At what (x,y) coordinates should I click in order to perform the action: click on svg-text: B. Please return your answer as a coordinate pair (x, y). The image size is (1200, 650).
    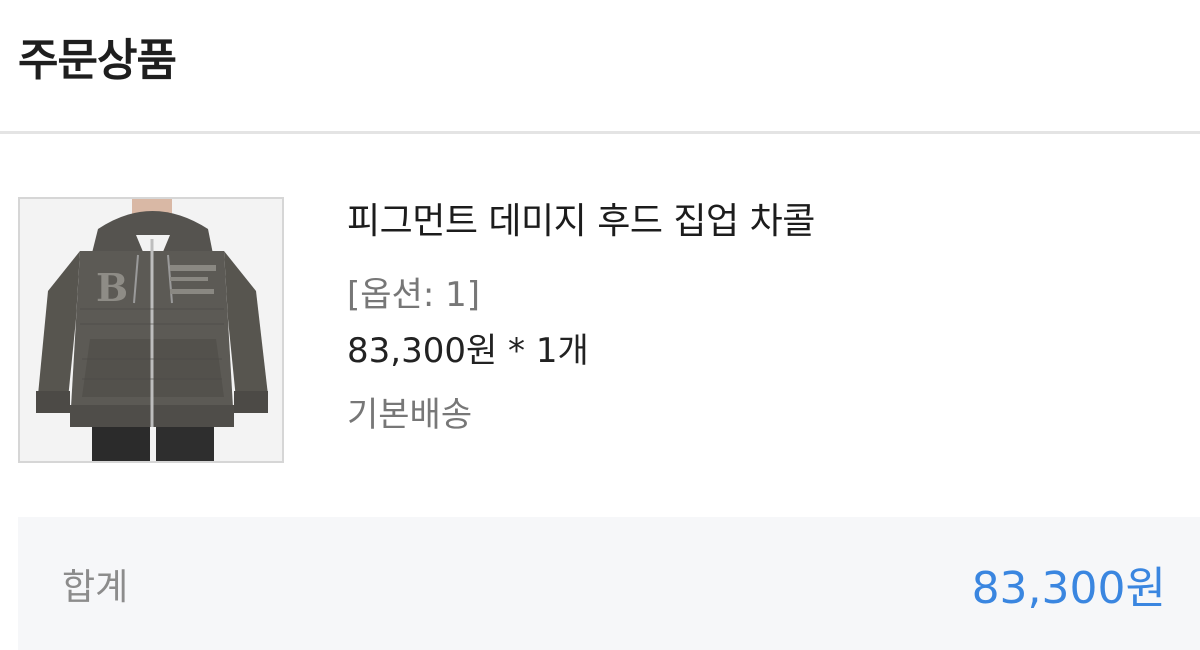
    Looking at the image, I should click on (112, 287).